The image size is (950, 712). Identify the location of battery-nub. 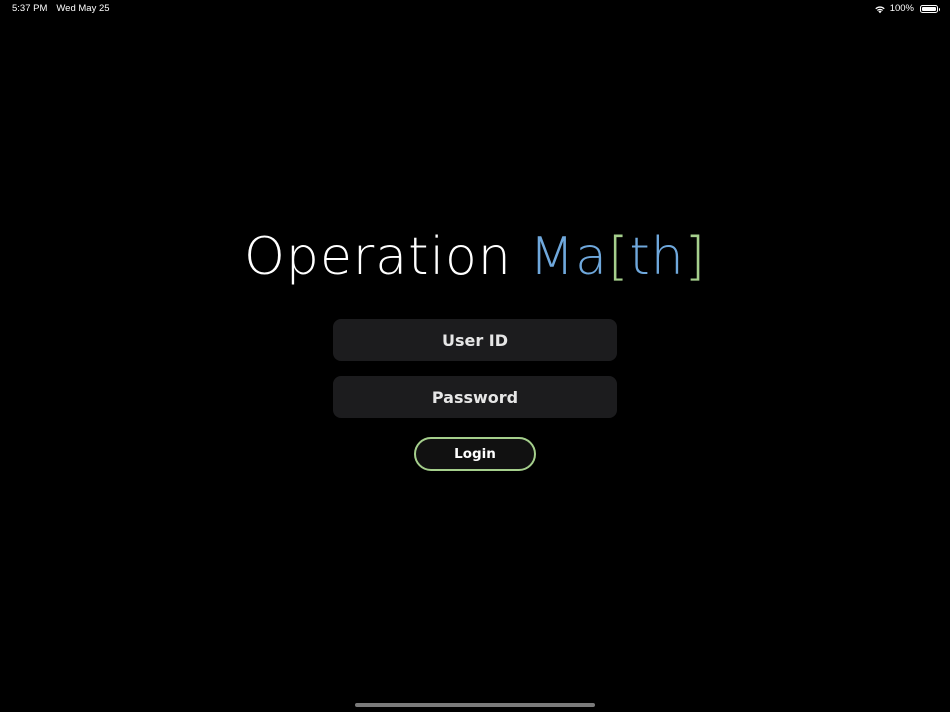
(939, 9).